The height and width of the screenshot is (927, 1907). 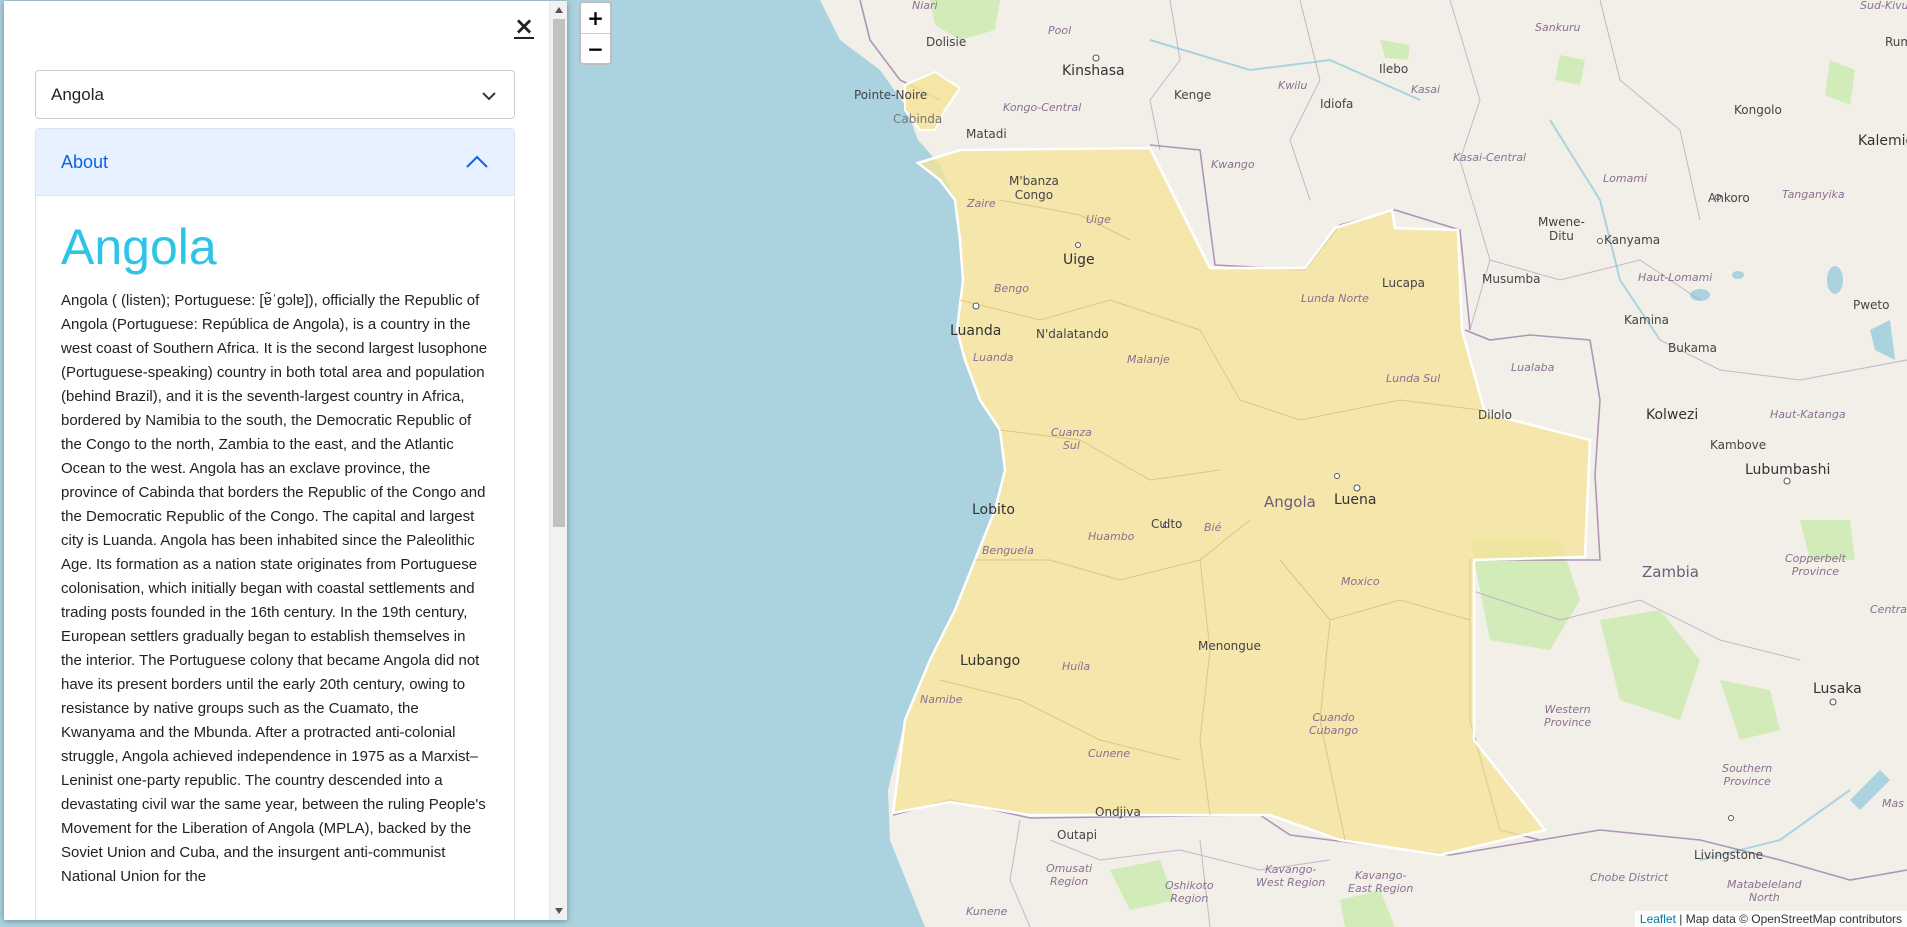 What do you see at coordinates (1360, 581) in the screenshot?
I see `label-moxico: Moxico` at bounding box center [1360, 581].